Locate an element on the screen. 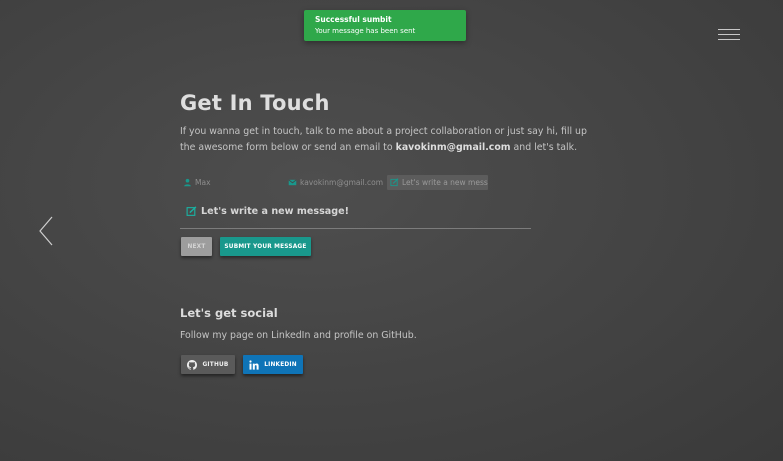  message-input-underline is located at coordinates (355, 228).